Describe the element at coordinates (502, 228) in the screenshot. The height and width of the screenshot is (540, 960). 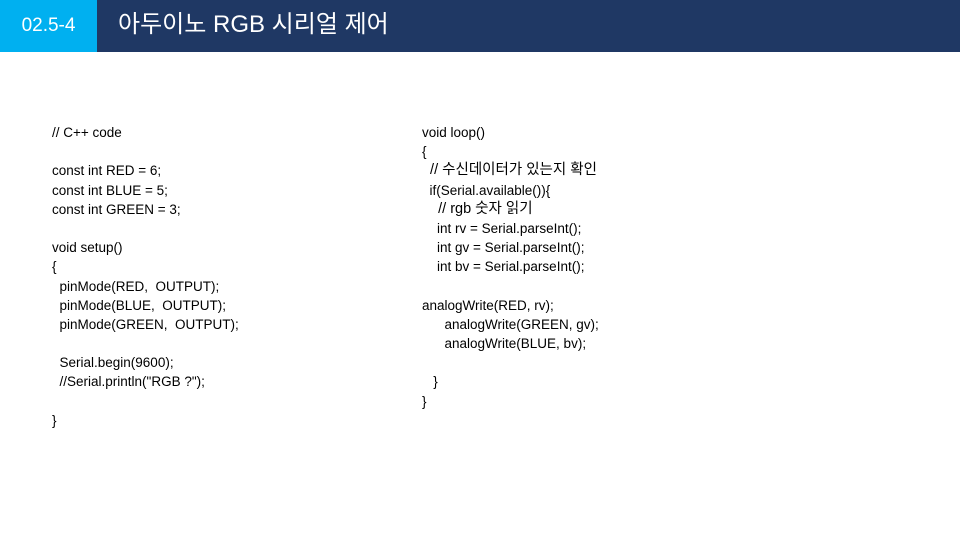
I see `code-line: int rv = Serial.parseInt();` at that location.